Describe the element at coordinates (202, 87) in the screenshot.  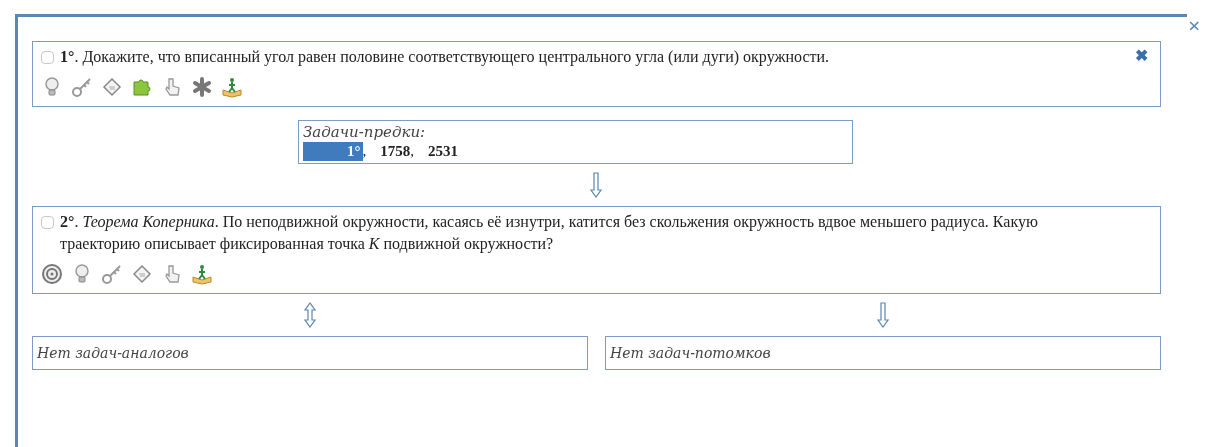
I see `asterisk-icon` at that location.